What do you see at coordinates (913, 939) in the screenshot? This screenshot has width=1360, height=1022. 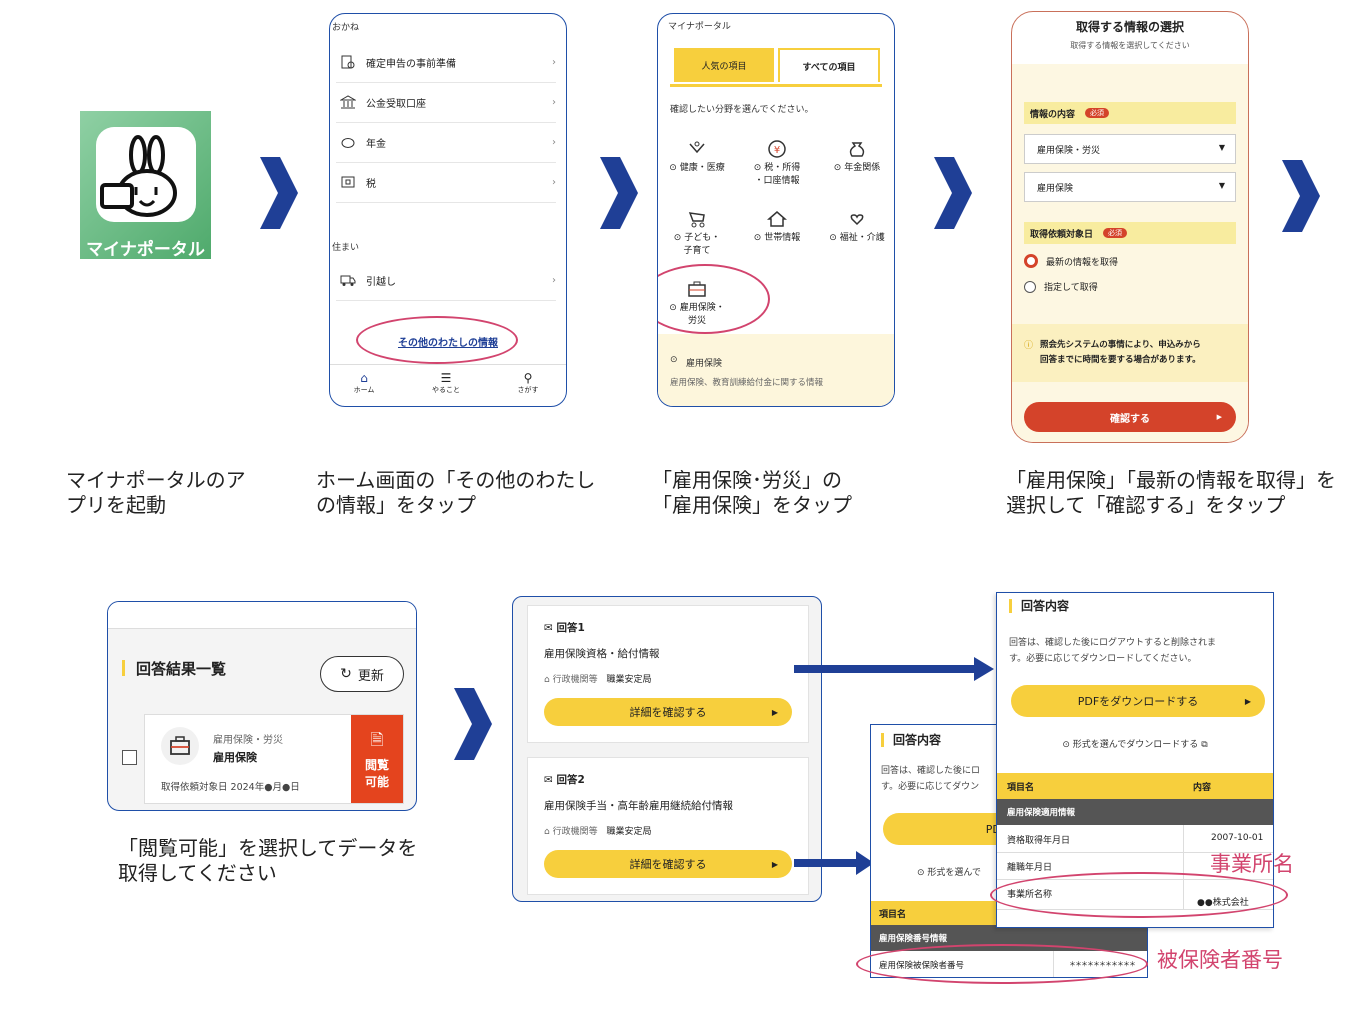 I see `group-label: 雇用保険番号情報` at bounding box center [913, 939].